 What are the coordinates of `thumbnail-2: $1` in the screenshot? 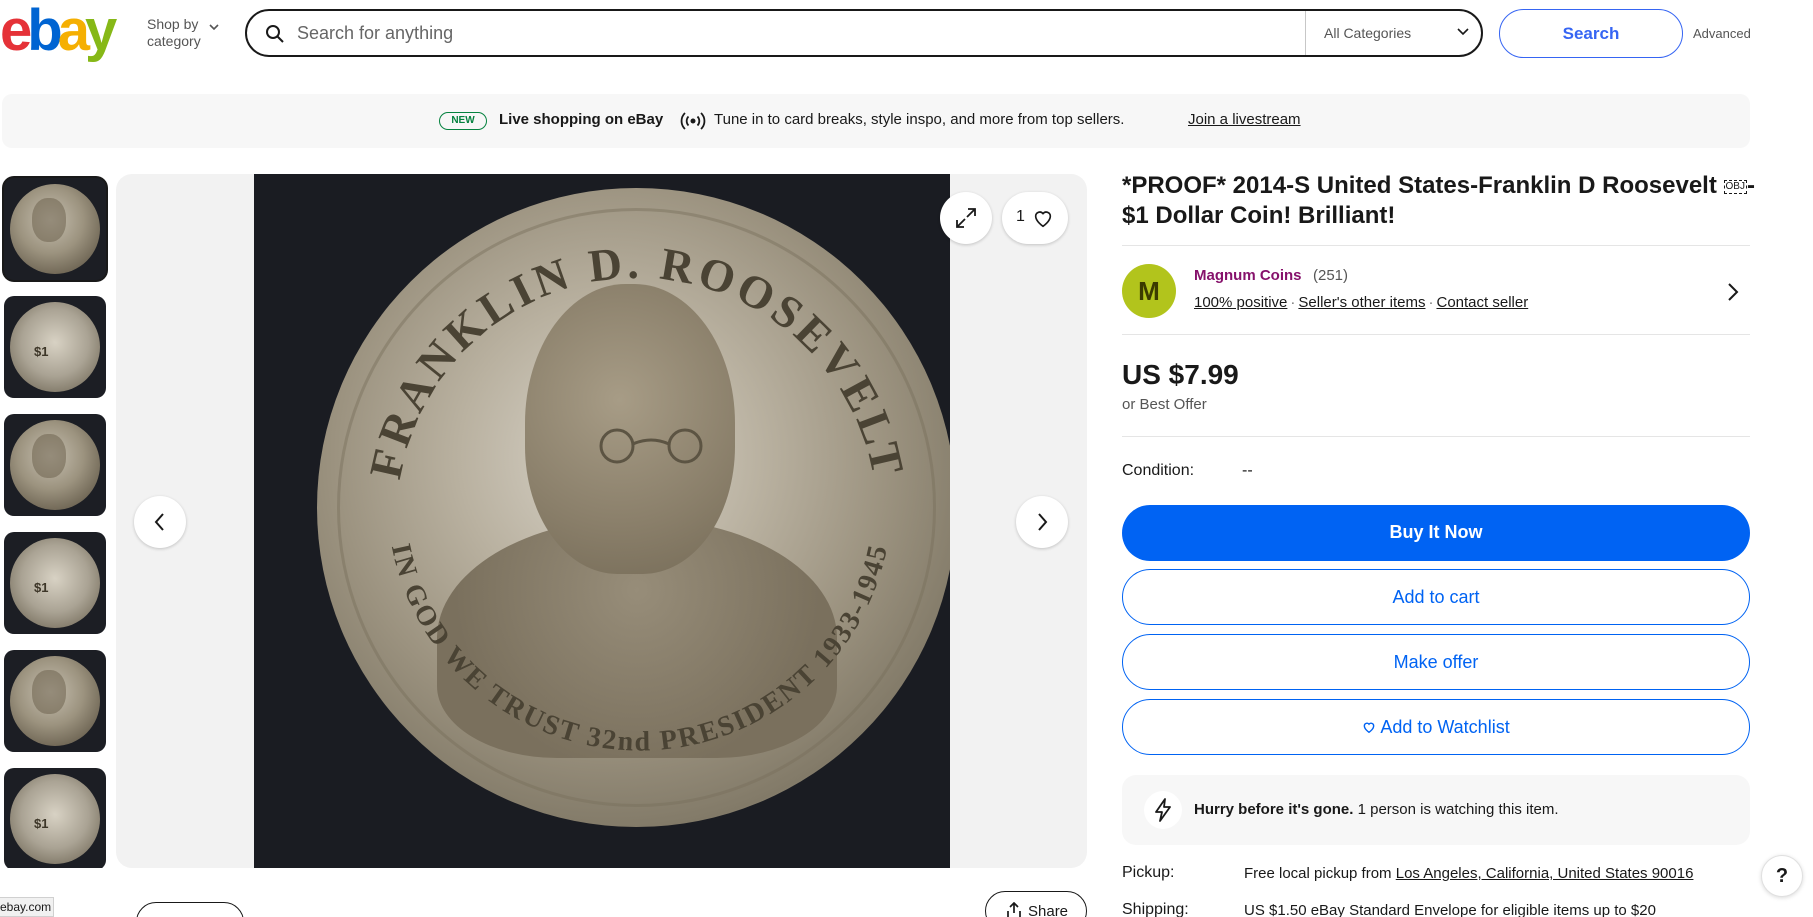 It's located at (55, 347).